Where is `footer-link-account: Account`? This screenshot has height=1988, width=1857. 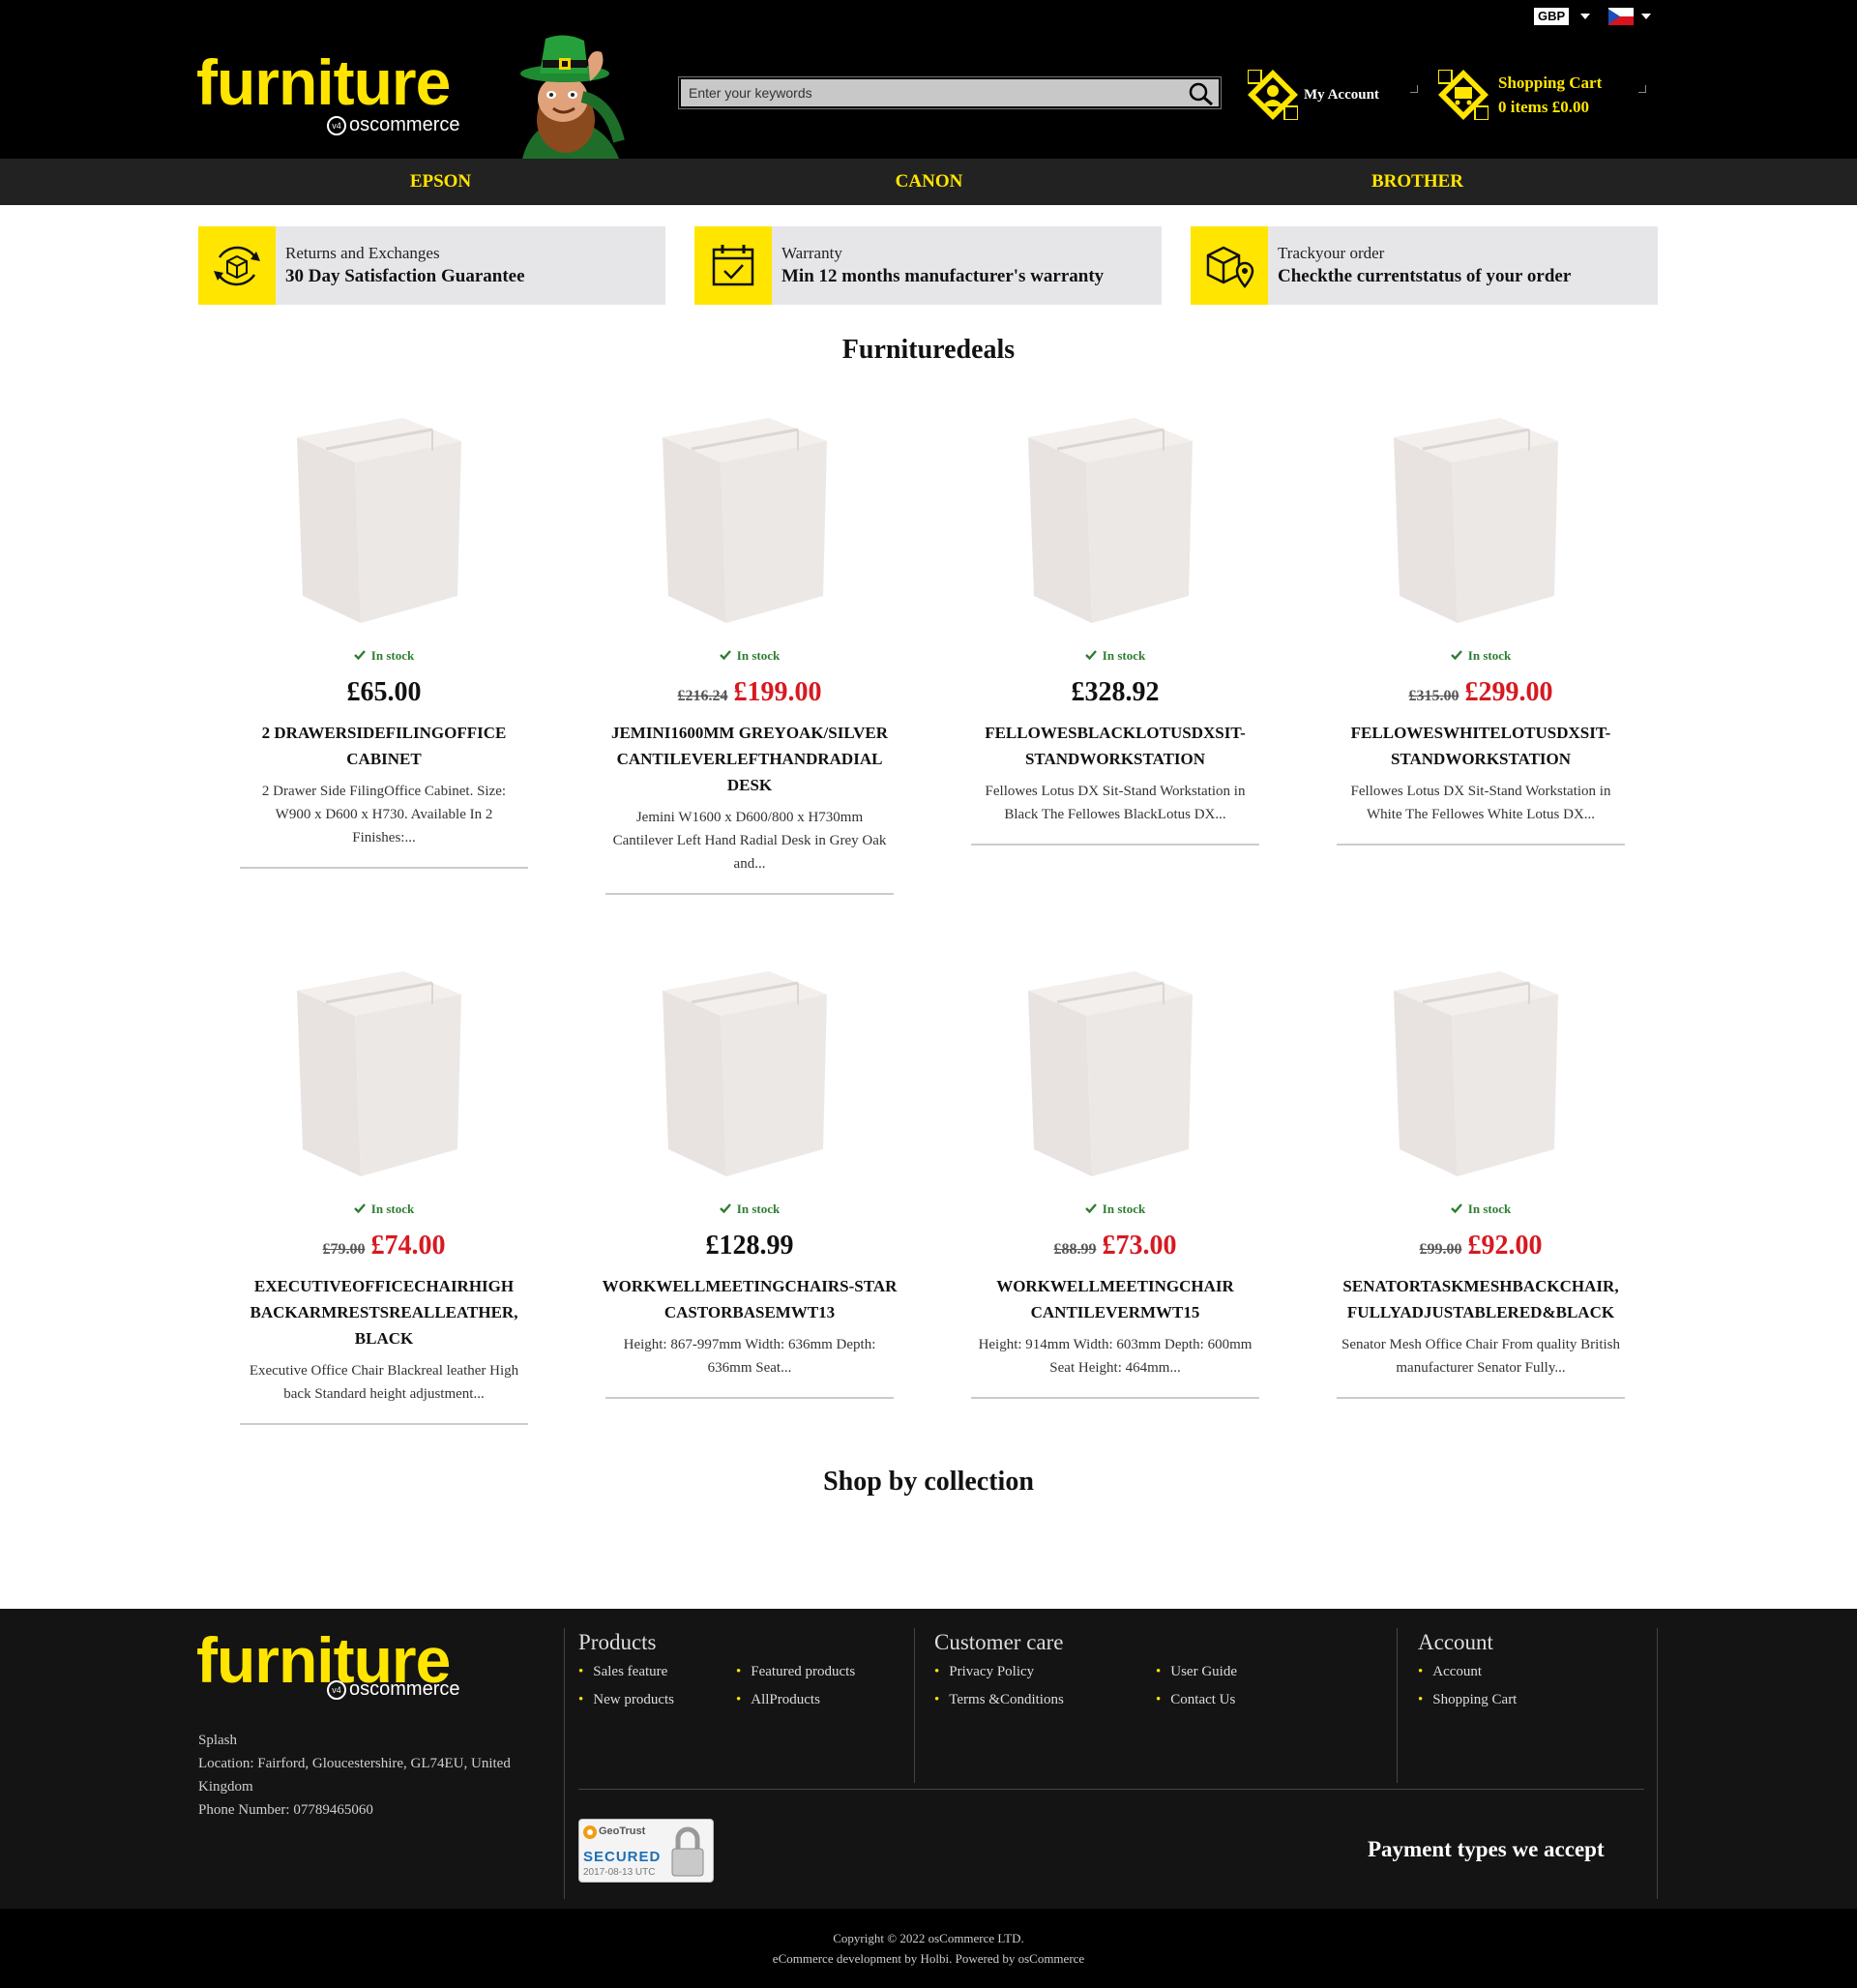 footer-link-account: Account is located at coordinates (1450, 1672).